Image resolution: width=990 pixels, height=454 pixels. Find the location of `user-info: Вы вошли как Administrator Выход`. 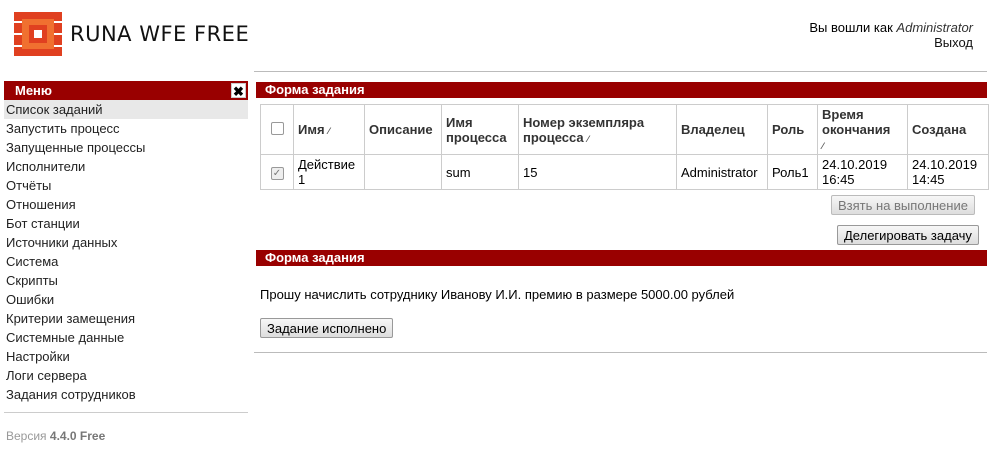

user-info: Вы вошли как Administrator Выход is located at coordinates (891, 35).